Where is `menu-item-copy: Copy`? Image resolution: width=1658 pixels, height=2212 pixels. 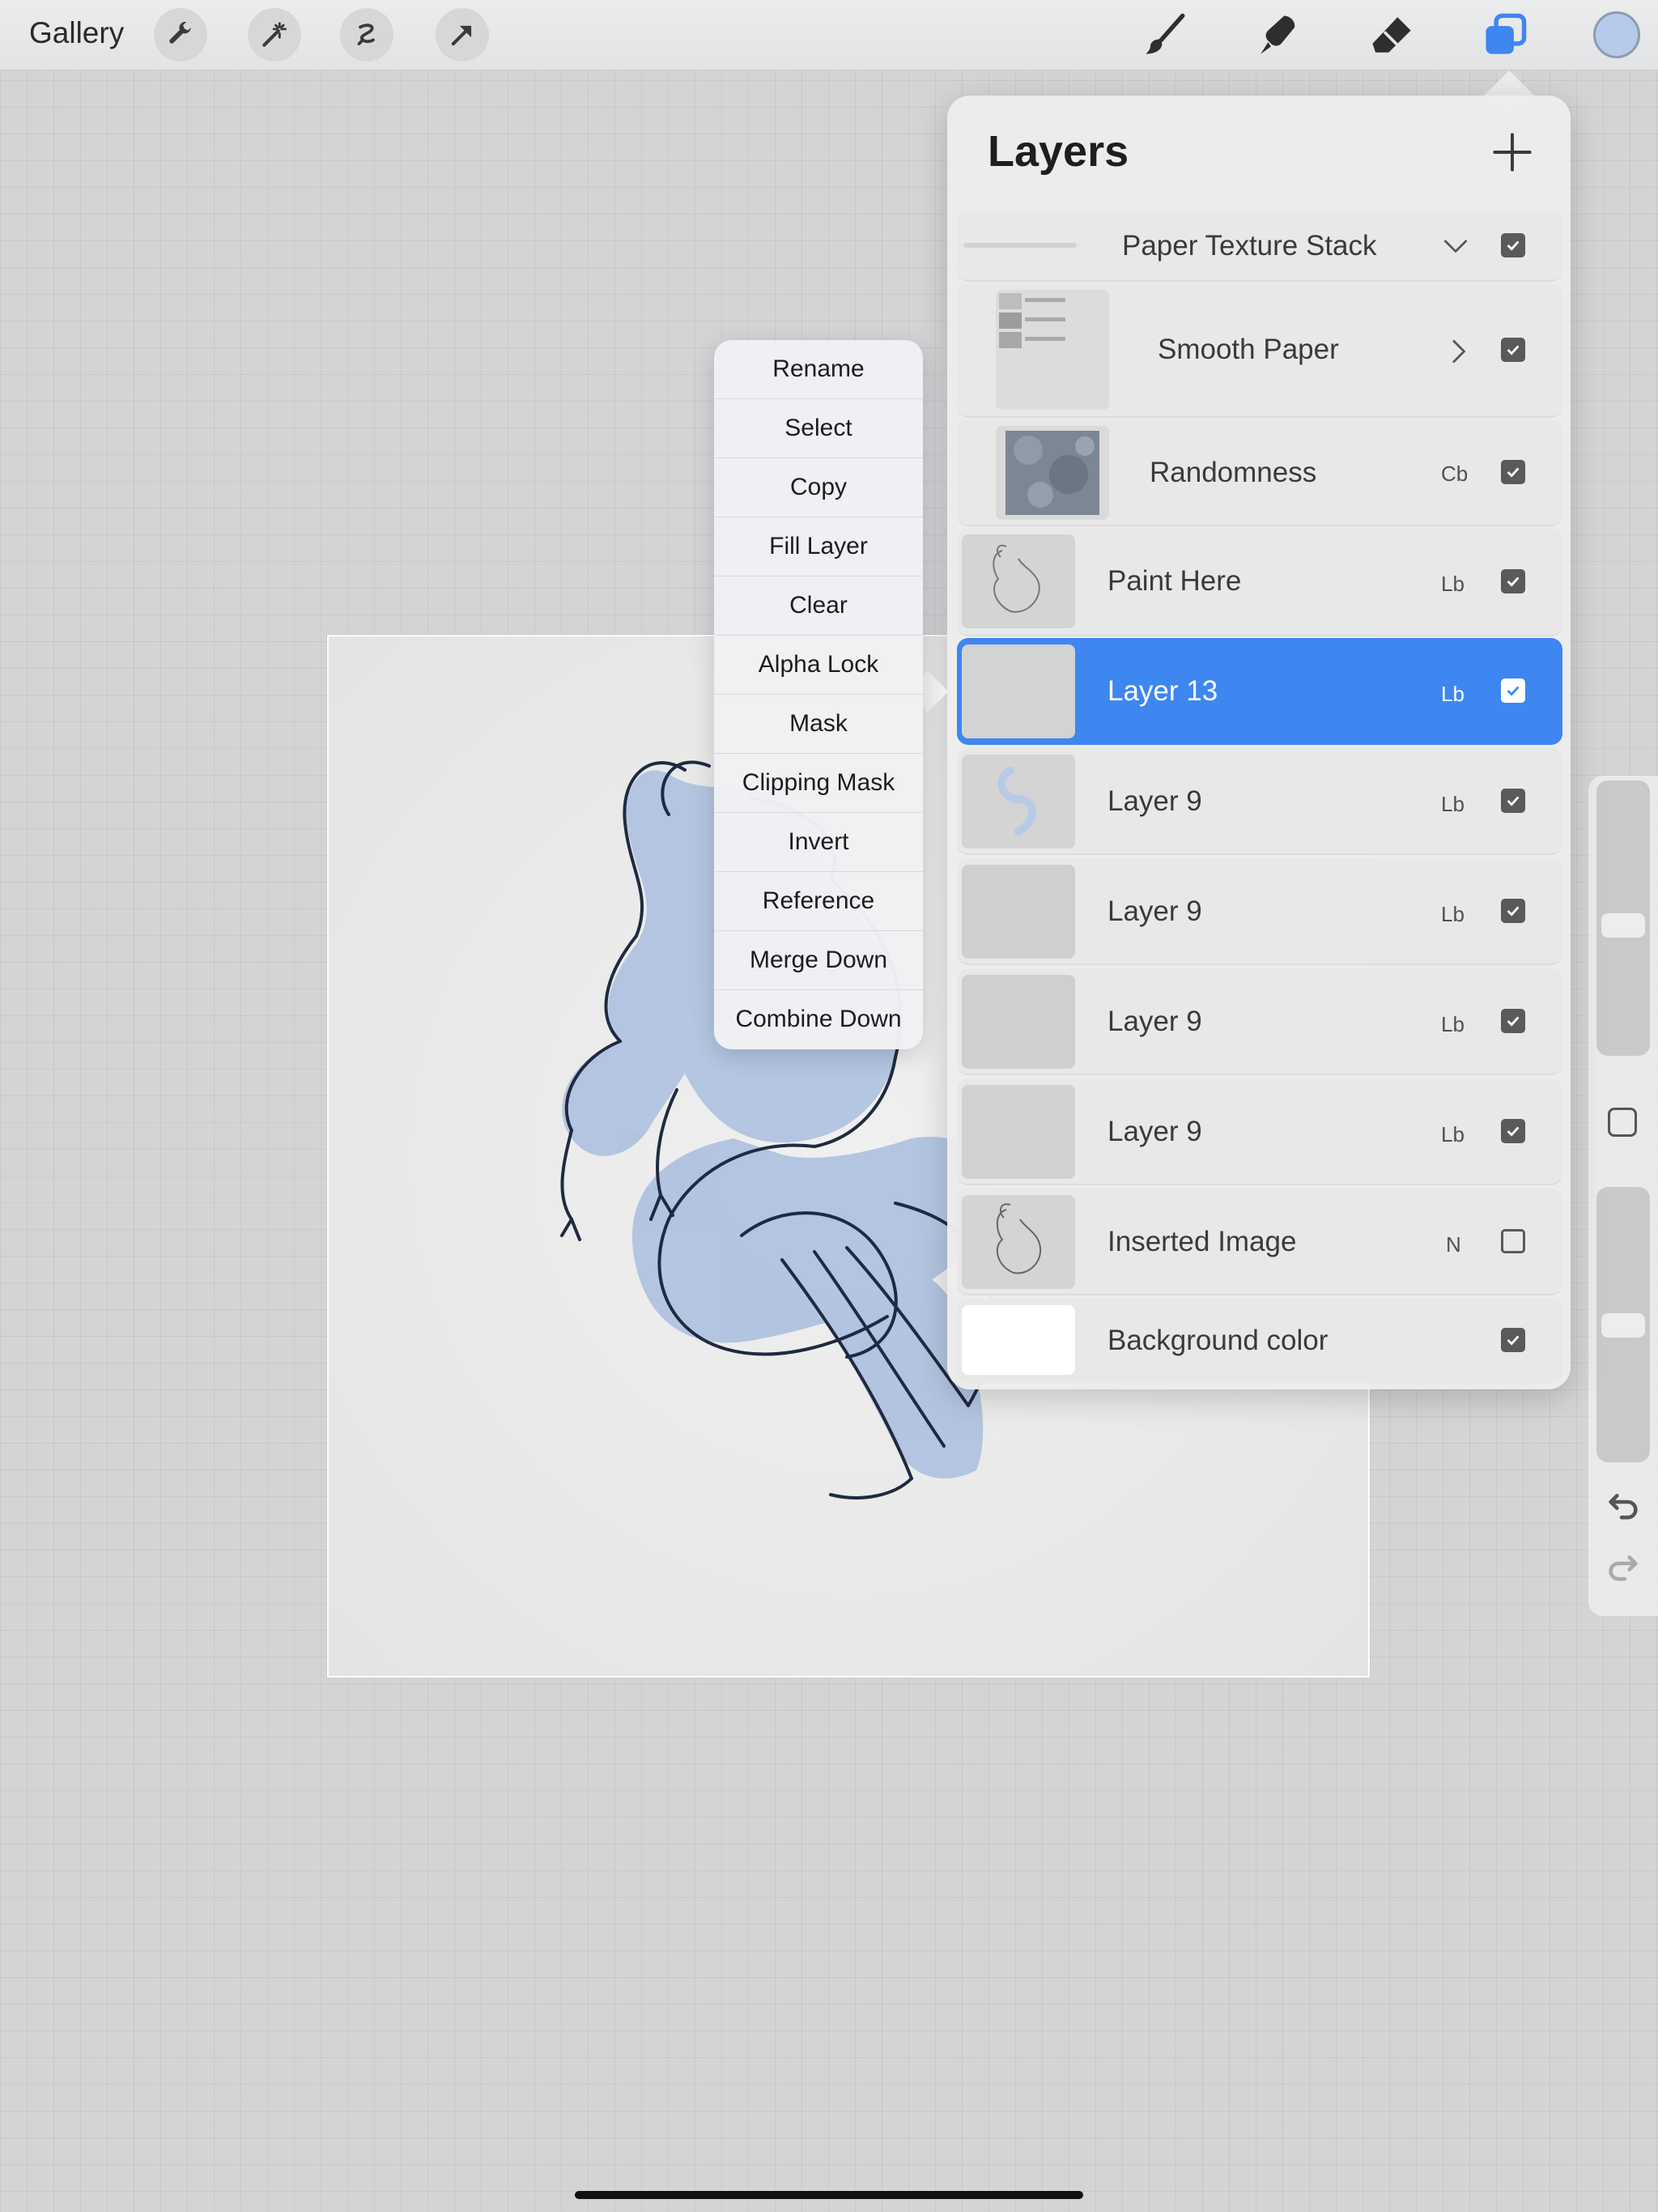 menu-item-copy: Copy is located at coordinates (818, 488).